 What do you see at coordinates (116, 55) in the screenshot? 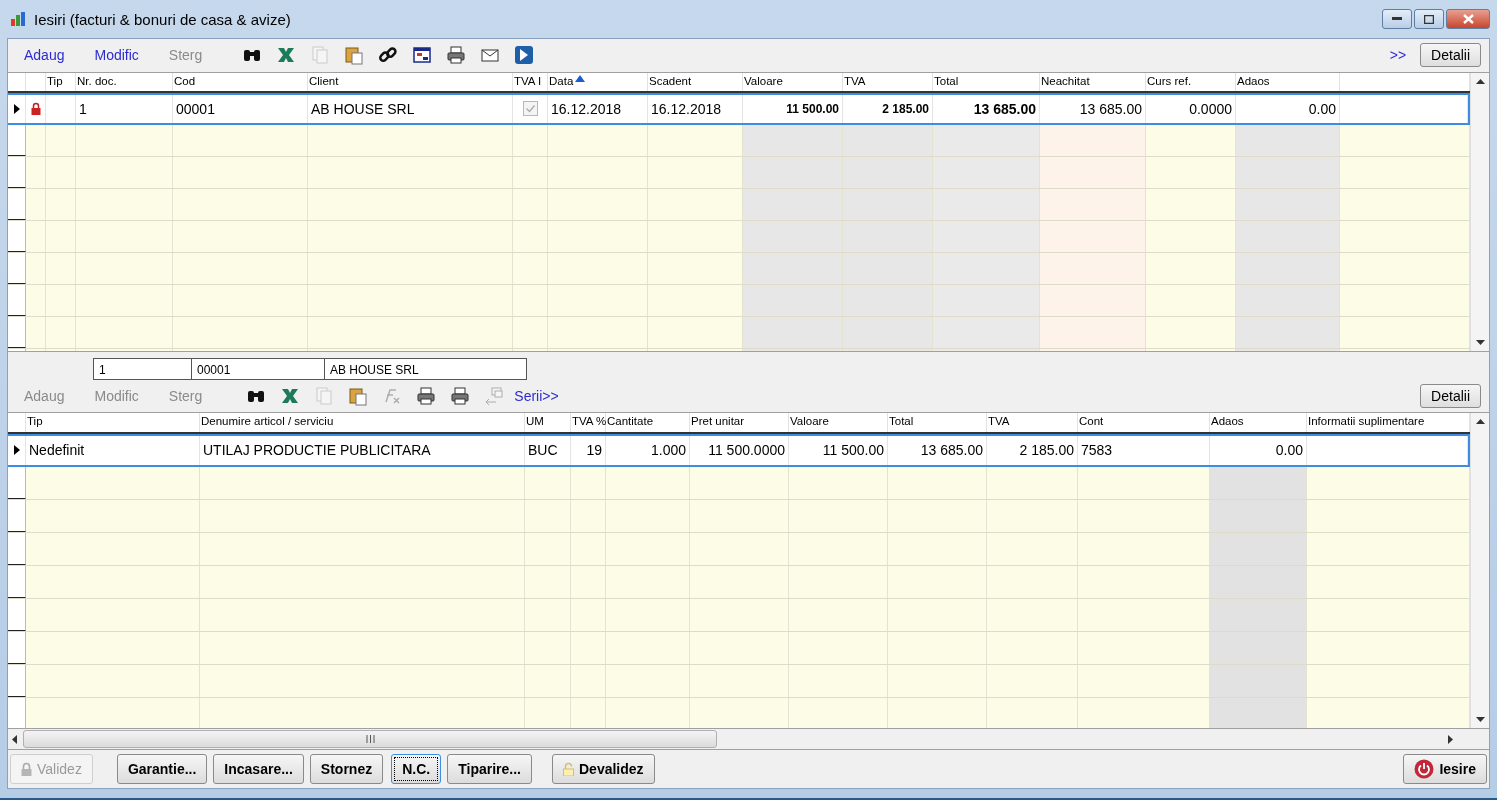
I see `toolbar-link: Modific` at bounding box center [116, 55].